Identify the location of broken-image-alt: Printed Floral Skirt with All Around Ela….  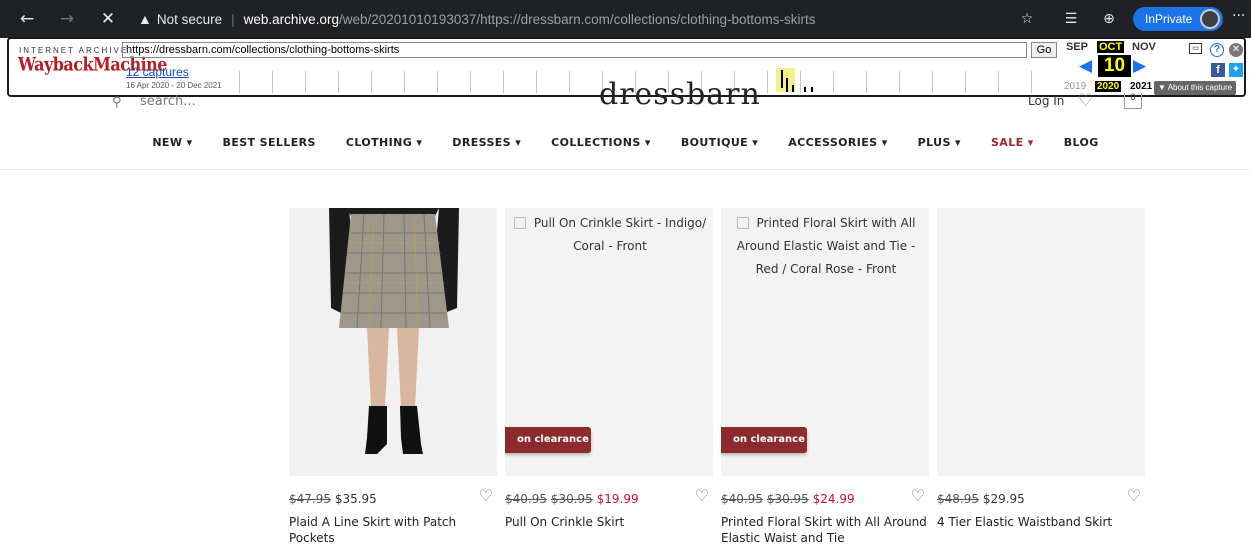
(826, 246).